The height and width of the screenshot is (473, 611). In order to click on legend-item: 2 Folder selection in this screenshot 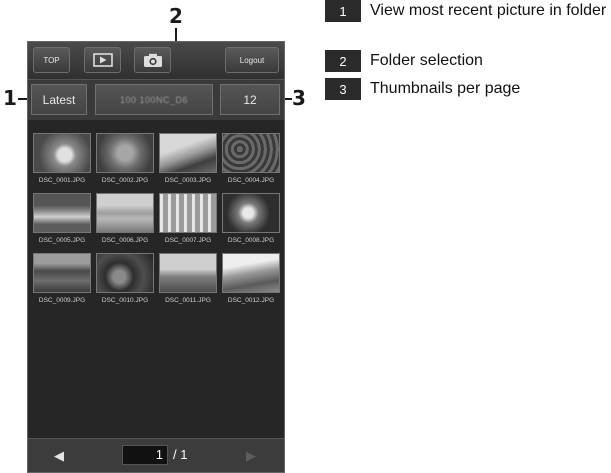, I will do `click(467, 61)`.